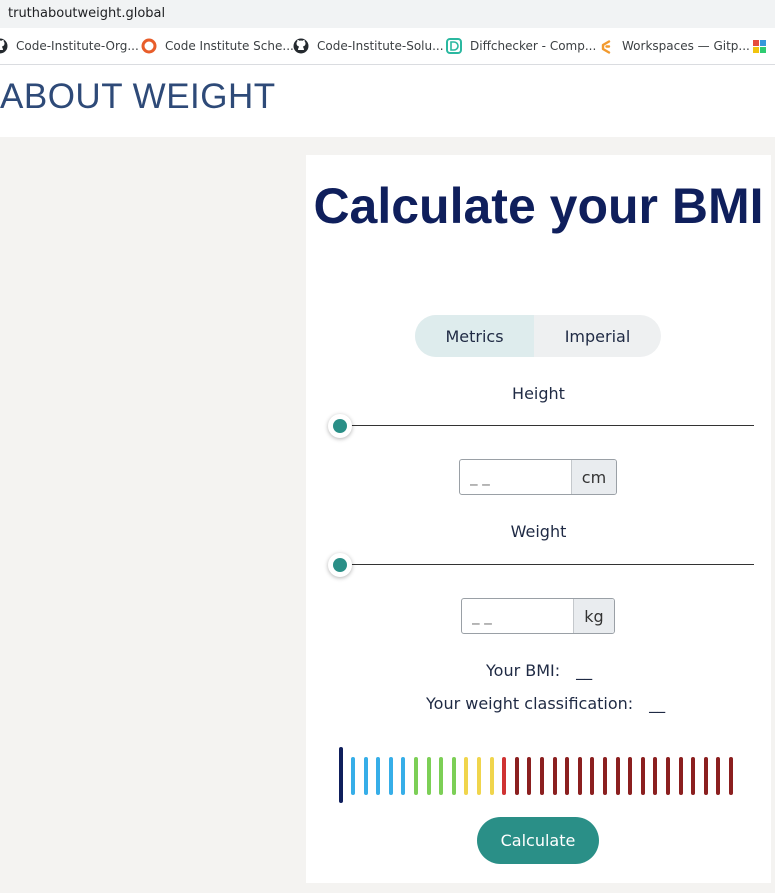 Image resolution: width=775 pixels, height=893 pixels. I want to click on bmi-label: Your BMI:, so click(523, 670).